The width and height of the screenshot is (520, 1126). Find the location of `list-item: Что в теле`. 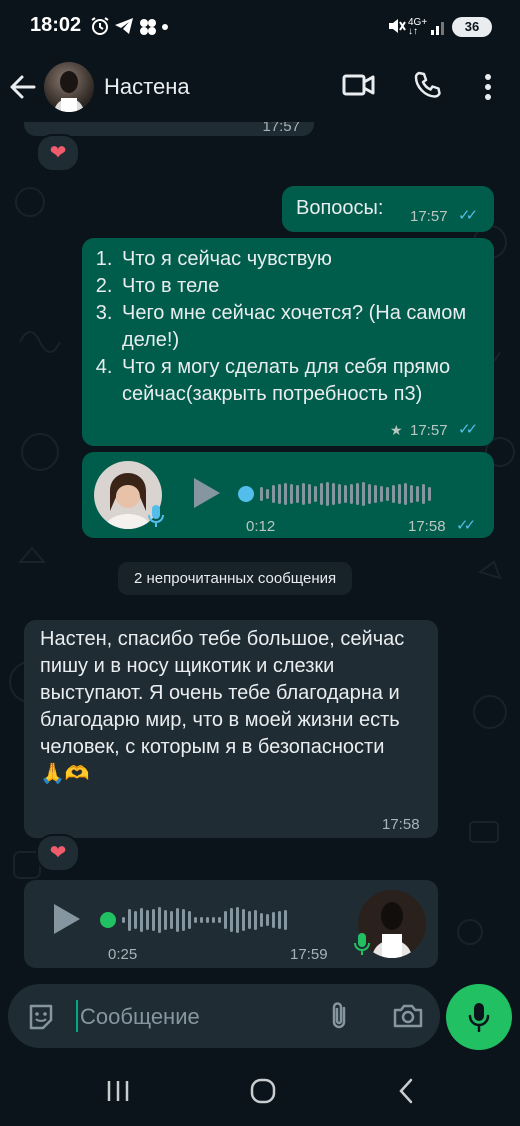

list-item: Что в теле is located at coordinates (302, 286).